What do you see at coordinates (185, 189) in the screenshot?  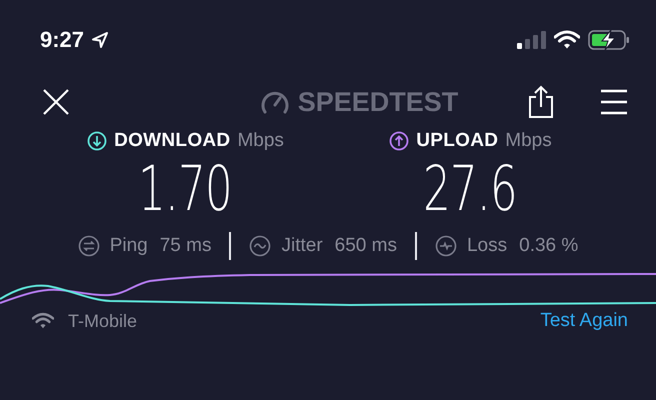 I see `speed-value: 1.70` at bounding box center [185, 189].